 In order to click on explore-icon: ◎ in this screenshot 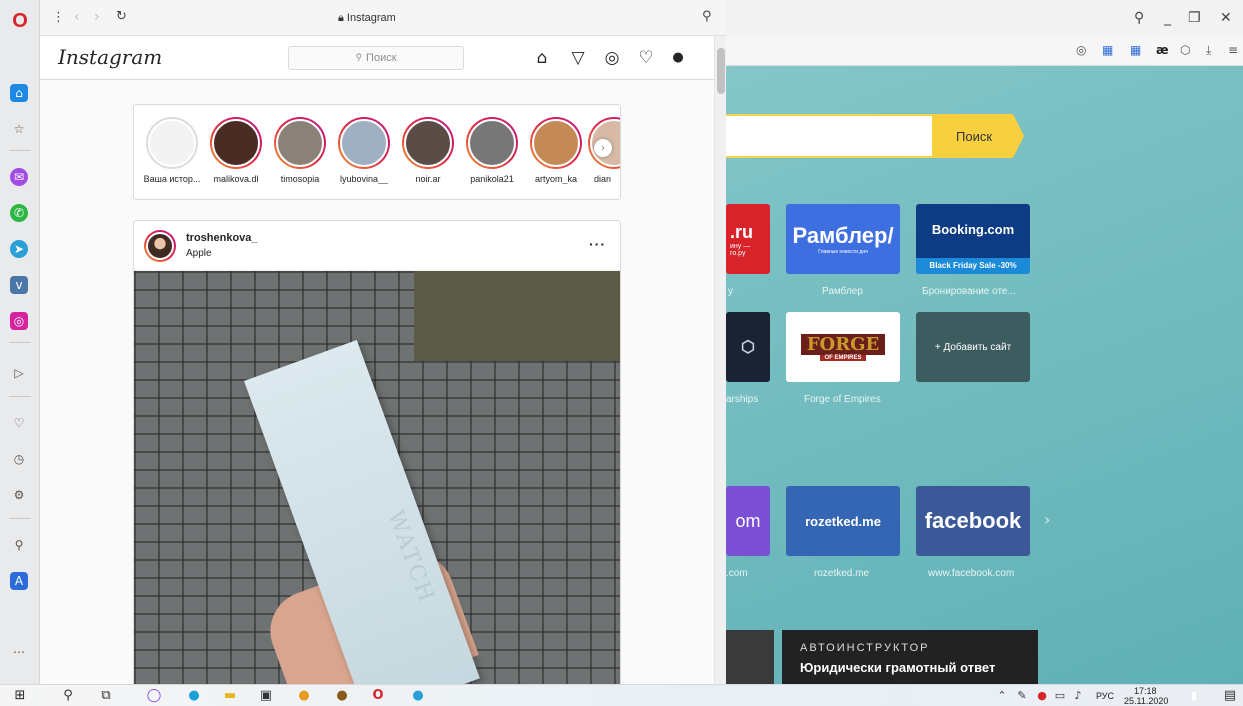, I will do `click(612, 58)`.